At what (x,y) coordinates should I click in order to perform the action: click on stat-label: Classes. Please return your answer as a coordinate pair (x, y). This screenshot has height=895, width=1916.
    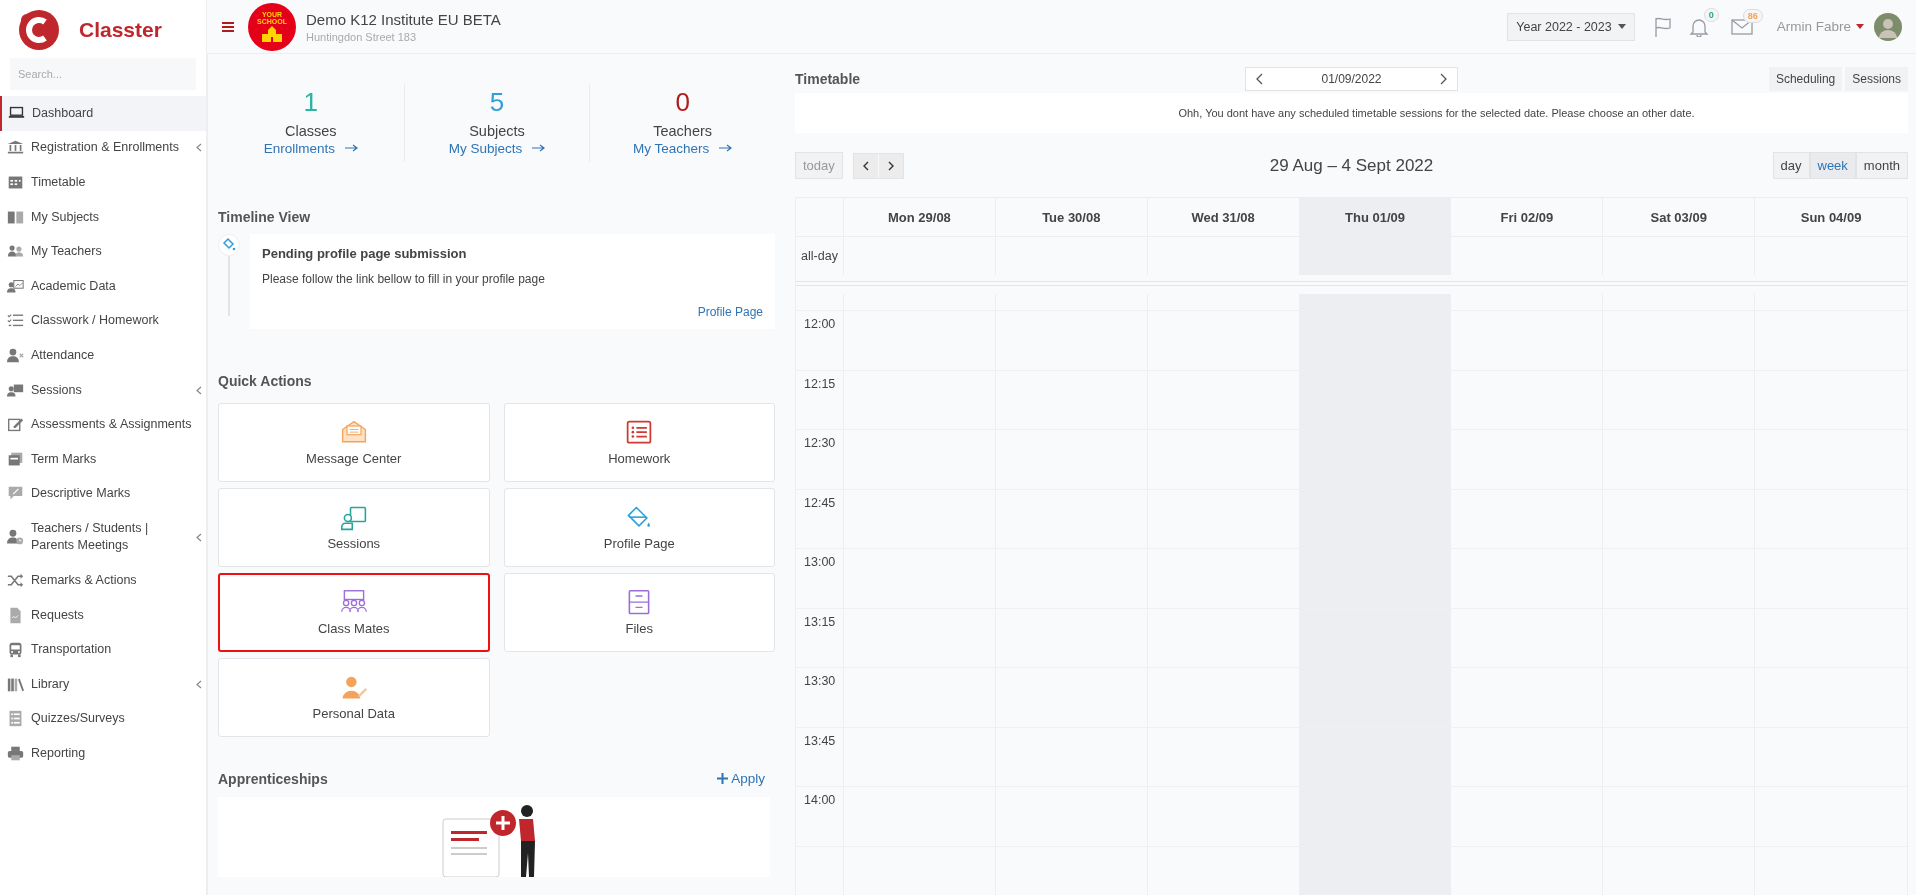
    Looking at the image, I should click on (311, 130).